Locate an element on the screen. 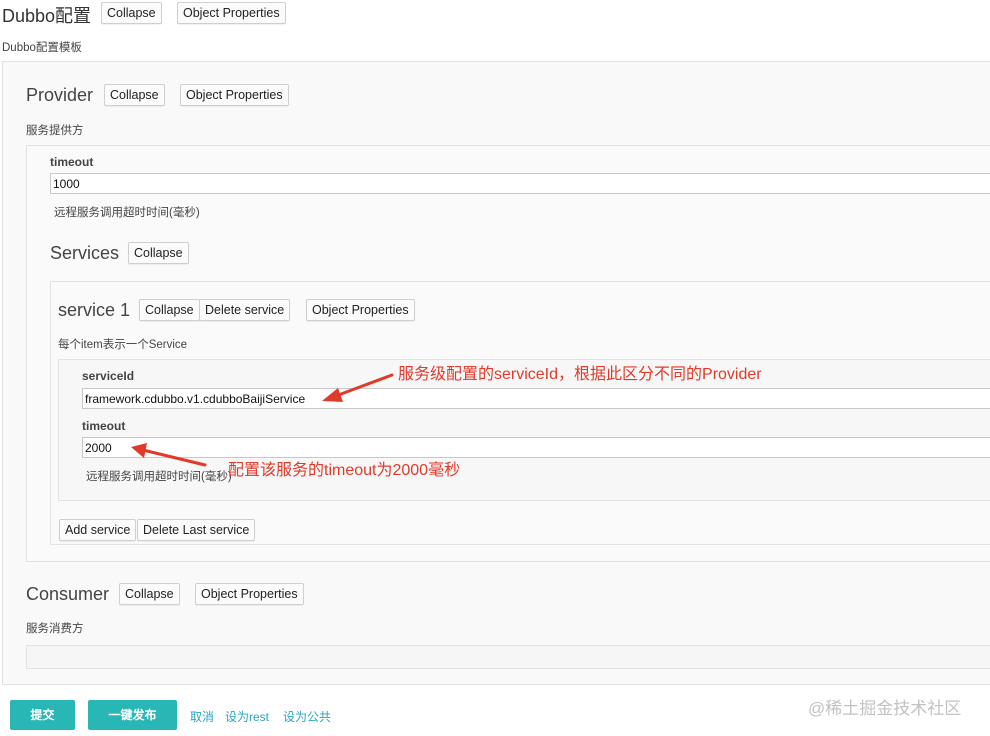 This screenshot has height=736, width=990. arrow-to-timeout-icon is located at coordinates (169, 455).